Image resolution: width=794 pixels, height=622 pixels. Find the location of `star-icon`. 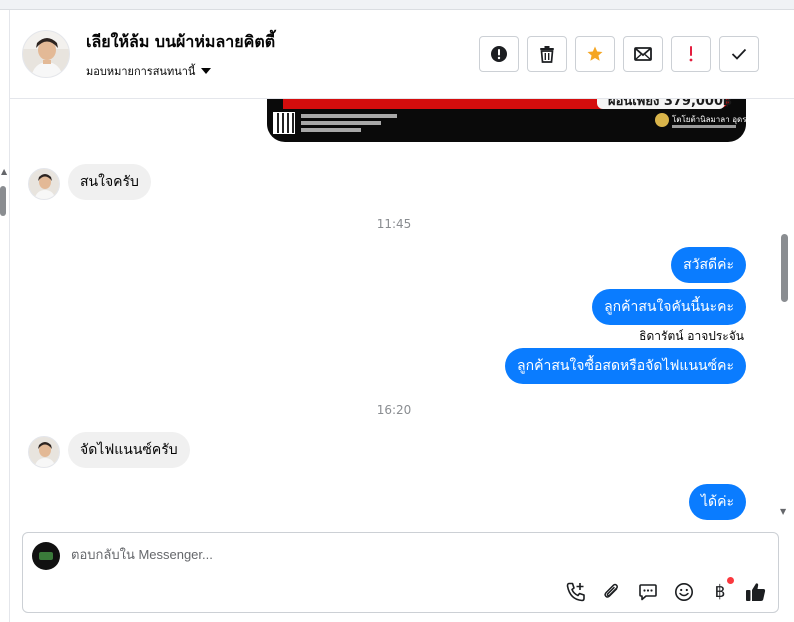

star-icon is located at coordinates (595, 53).